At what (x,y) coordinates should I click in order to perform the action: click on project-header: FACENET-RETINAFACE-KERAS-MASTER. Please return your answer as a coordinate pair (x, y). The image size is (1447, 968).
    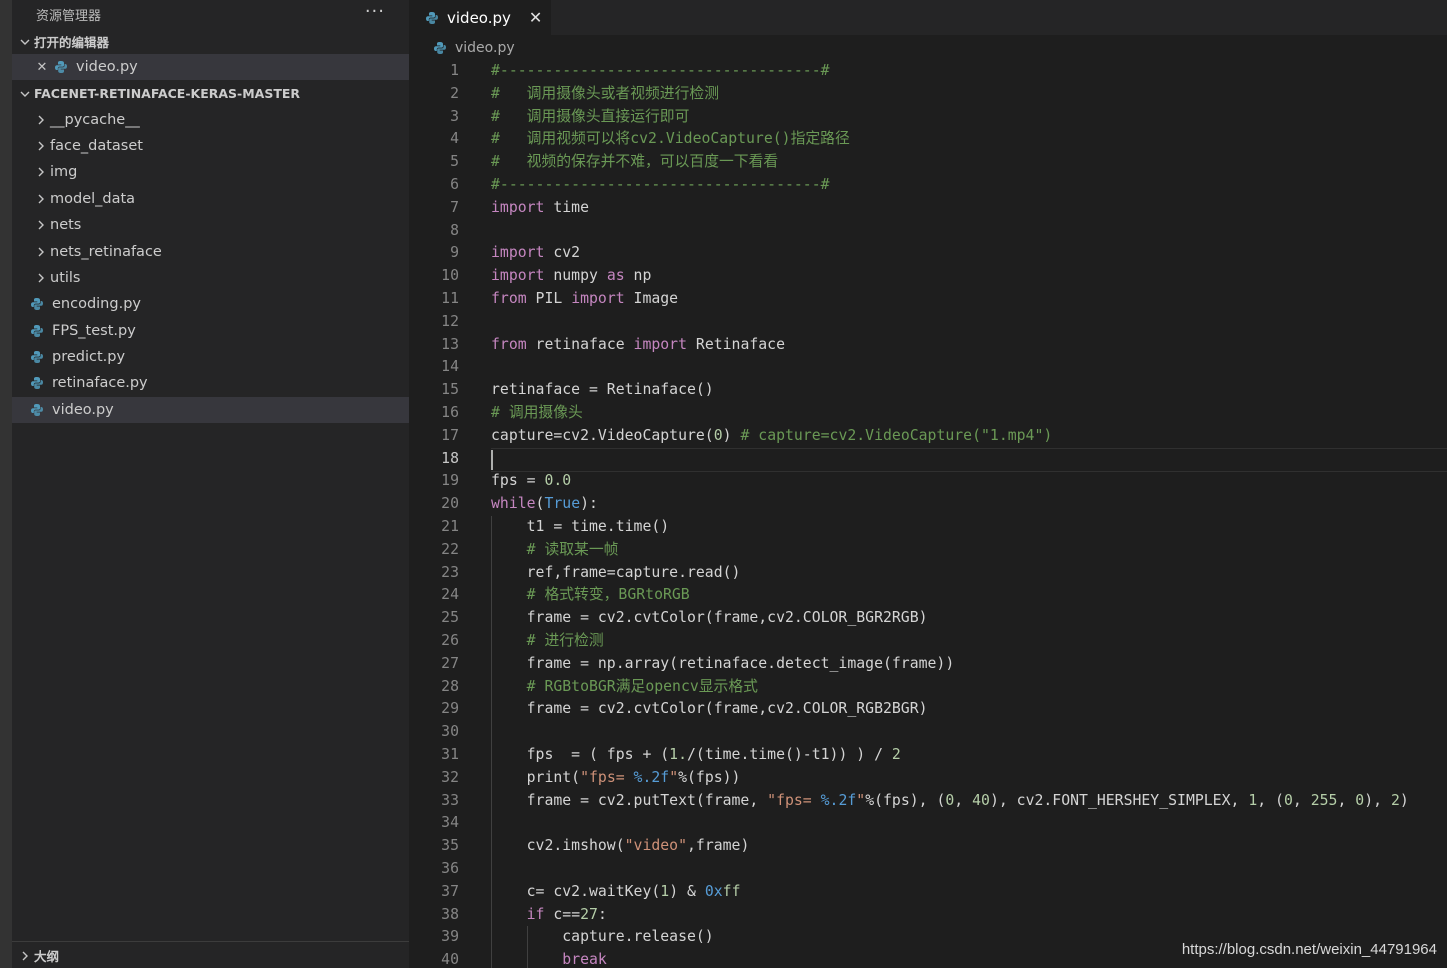
    Looking at the image, I should click on (210, 93).